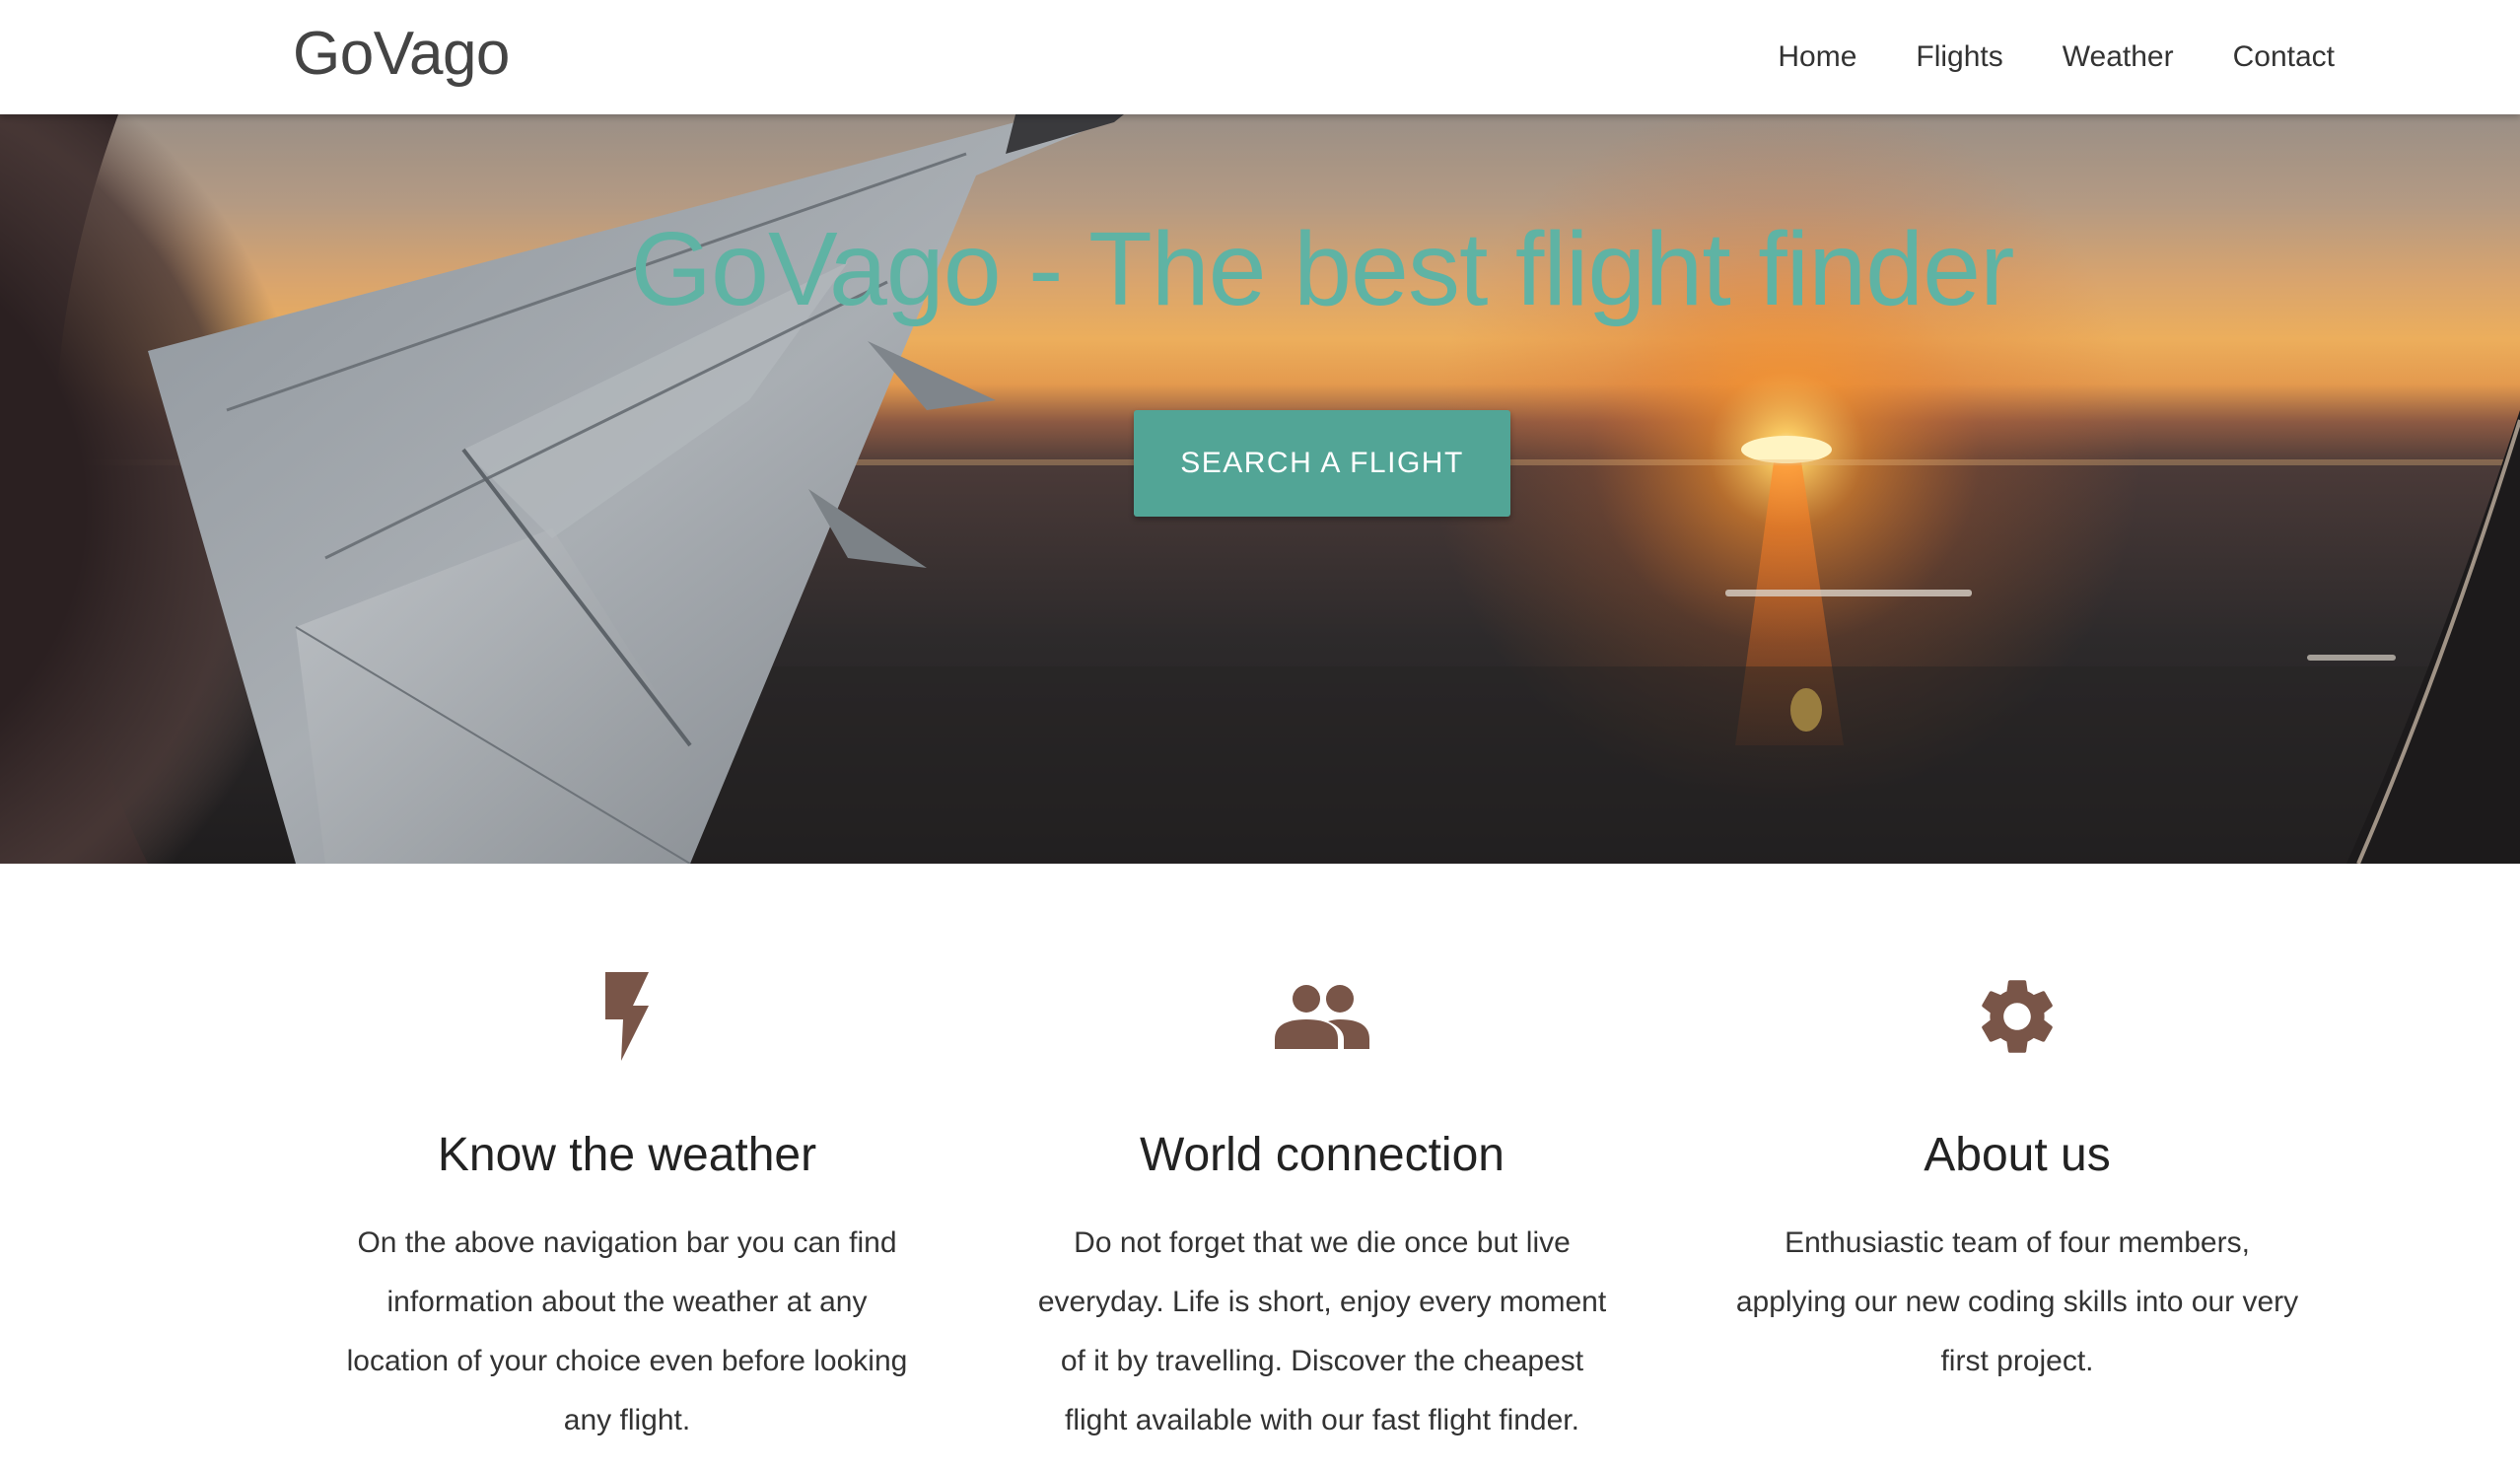  What do you see at coordinates (1260, 57) in the screenshot?
I see `navbar: GoVago Home Flights Weather Contact` at bounding box center [1260, 57].